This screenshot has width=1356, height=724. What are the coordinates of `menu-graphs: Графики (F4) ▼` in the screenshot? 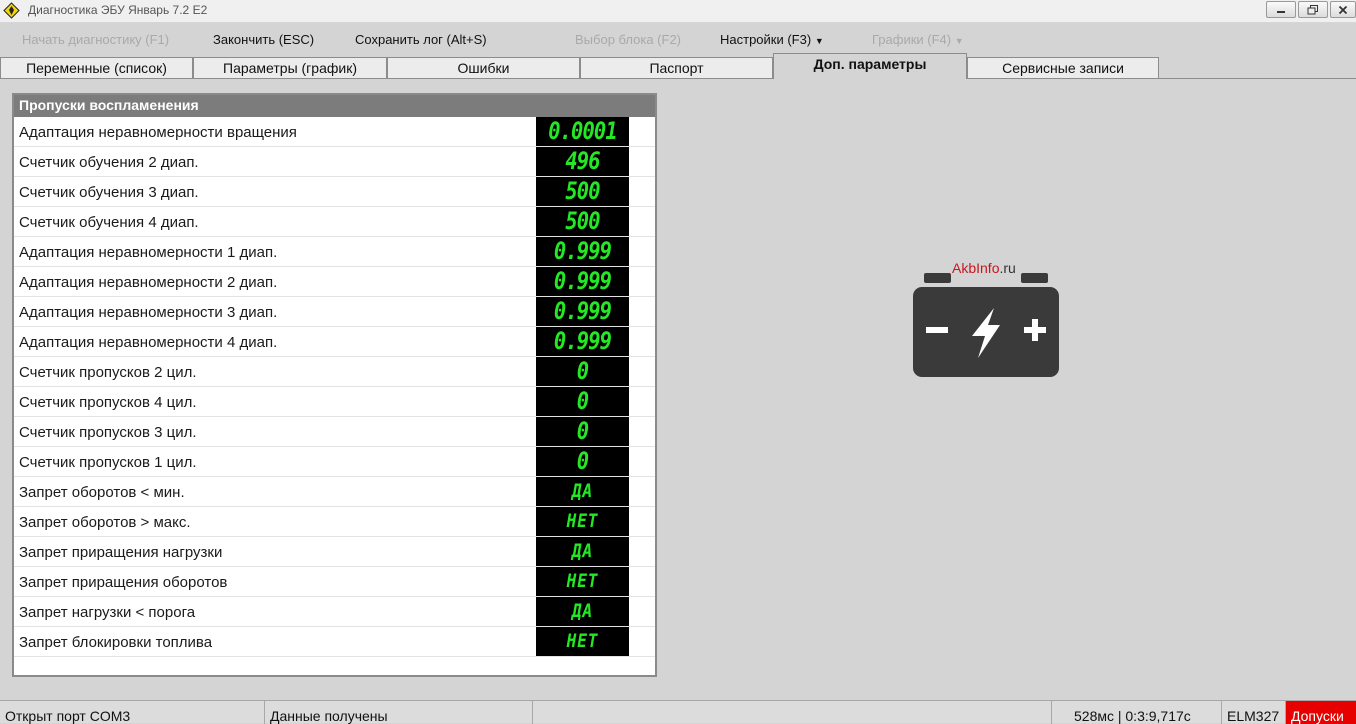 It's located at (918, 39).